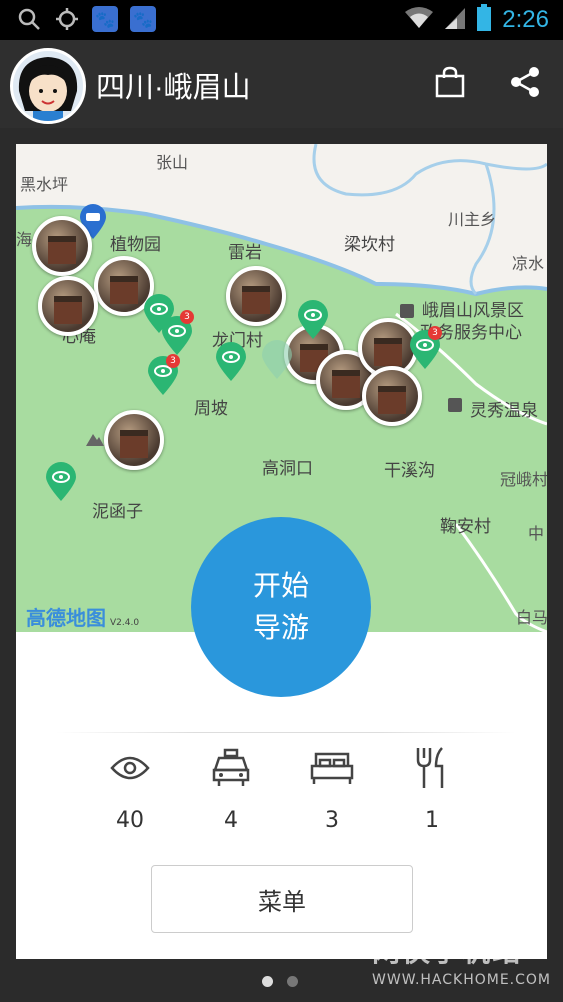 This screenshot has height=1002, width=563. Describe the element at coordinates (24, 239) in the screenshot. I see `map-label: 海` at that location.